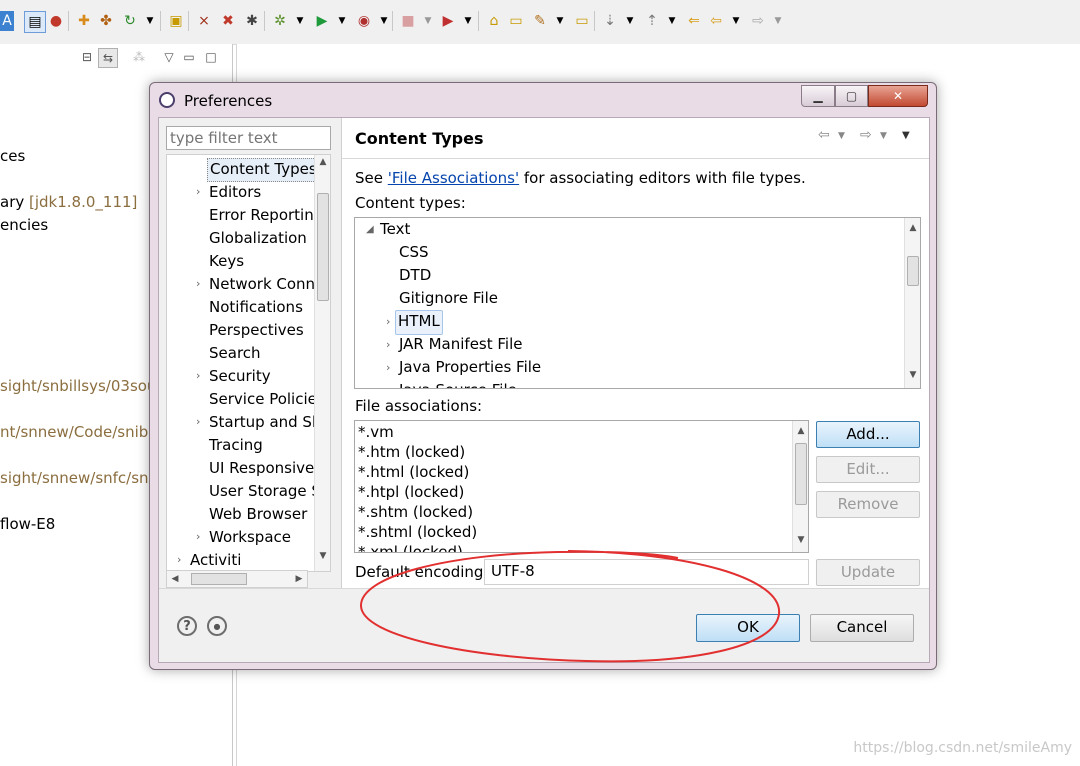 This screenshot has width=1080, height=766. I want to click on tree-item-editors: Editors, so click(235, 192).